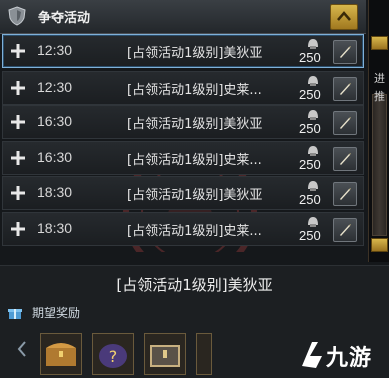  What do you see at coordinates (194, 285) in the screenshot?
I see `detail-title: [占领活动1级别]美狄亚` at bounding box center [194, 285].